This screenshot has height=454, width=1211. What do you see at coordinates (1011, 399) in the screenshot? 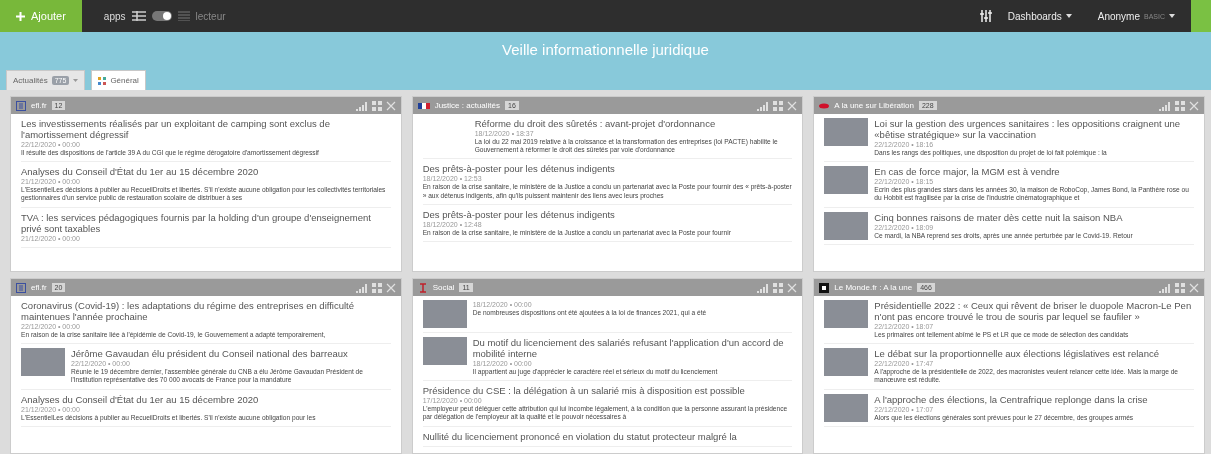
I see `article-title: A l'approche des élections, la Centrafrique replonge dans la crise` at bounding box center [1011, 399].